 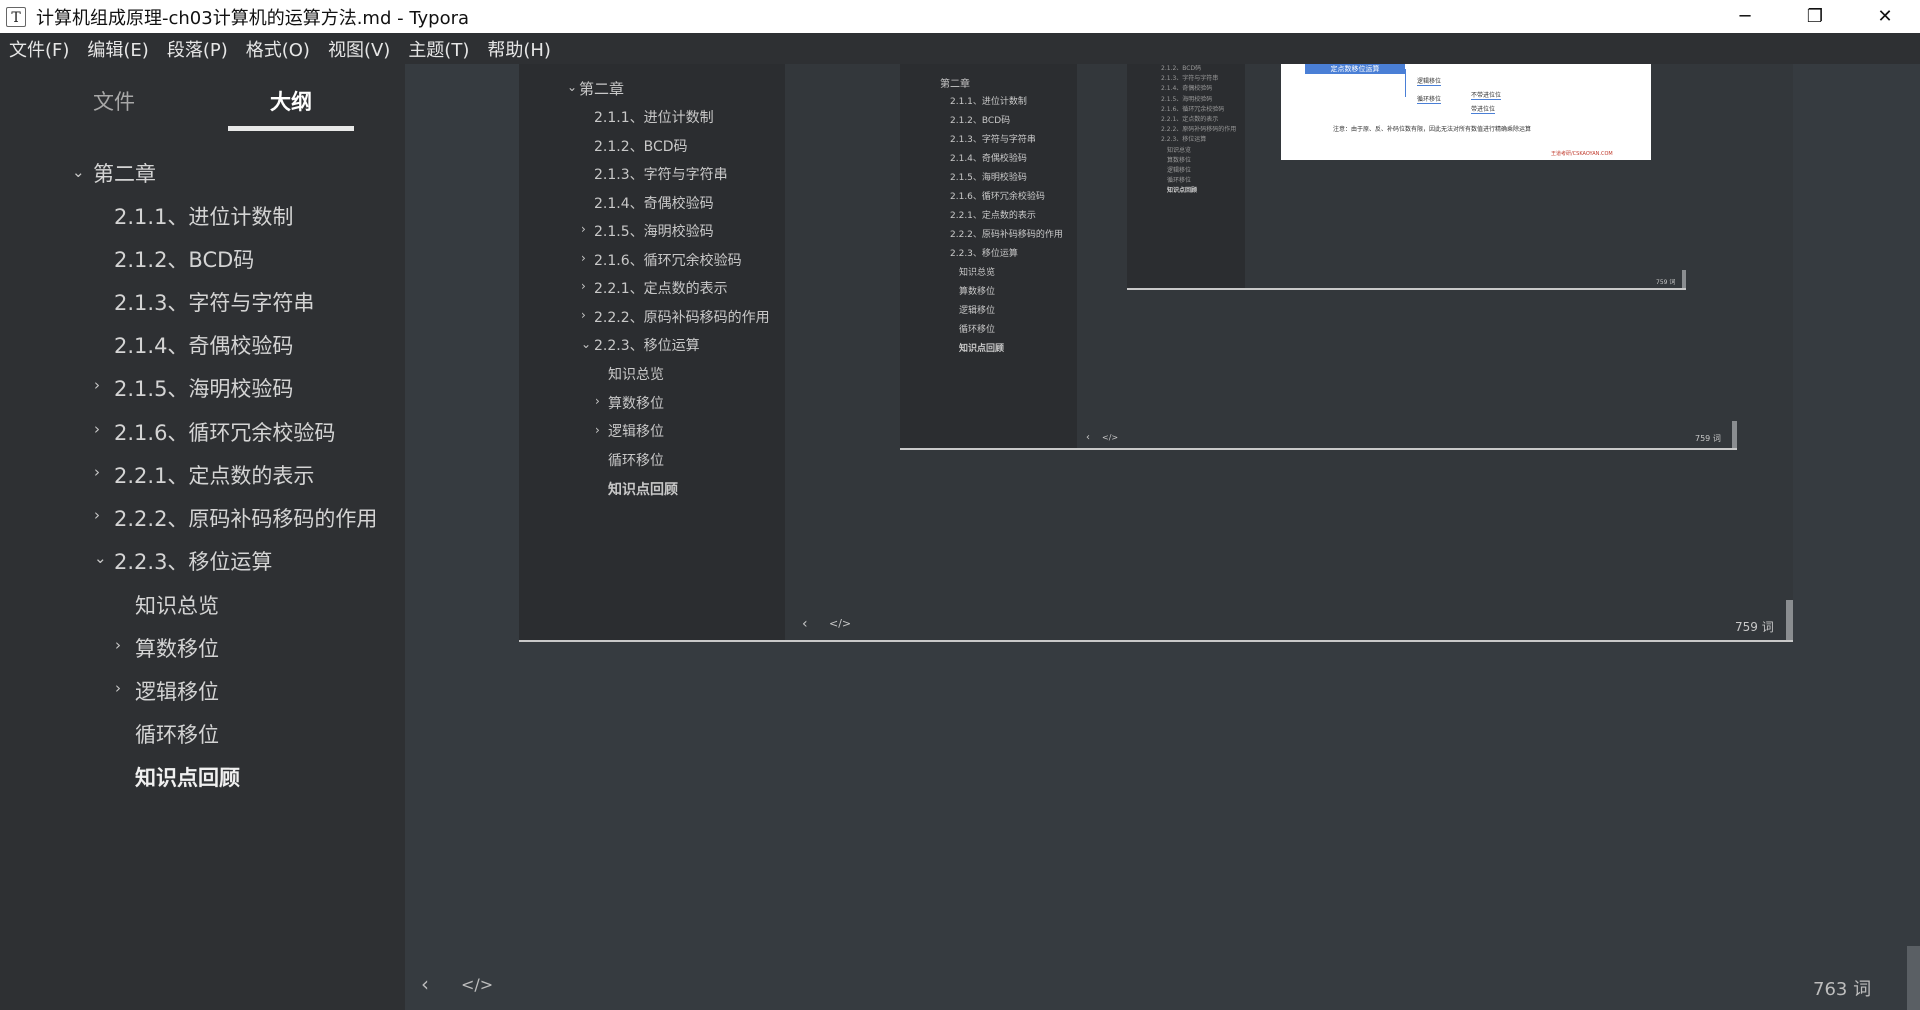 I want to click on embedded-outline-item: 算数移位, so click(x=636, y=404).